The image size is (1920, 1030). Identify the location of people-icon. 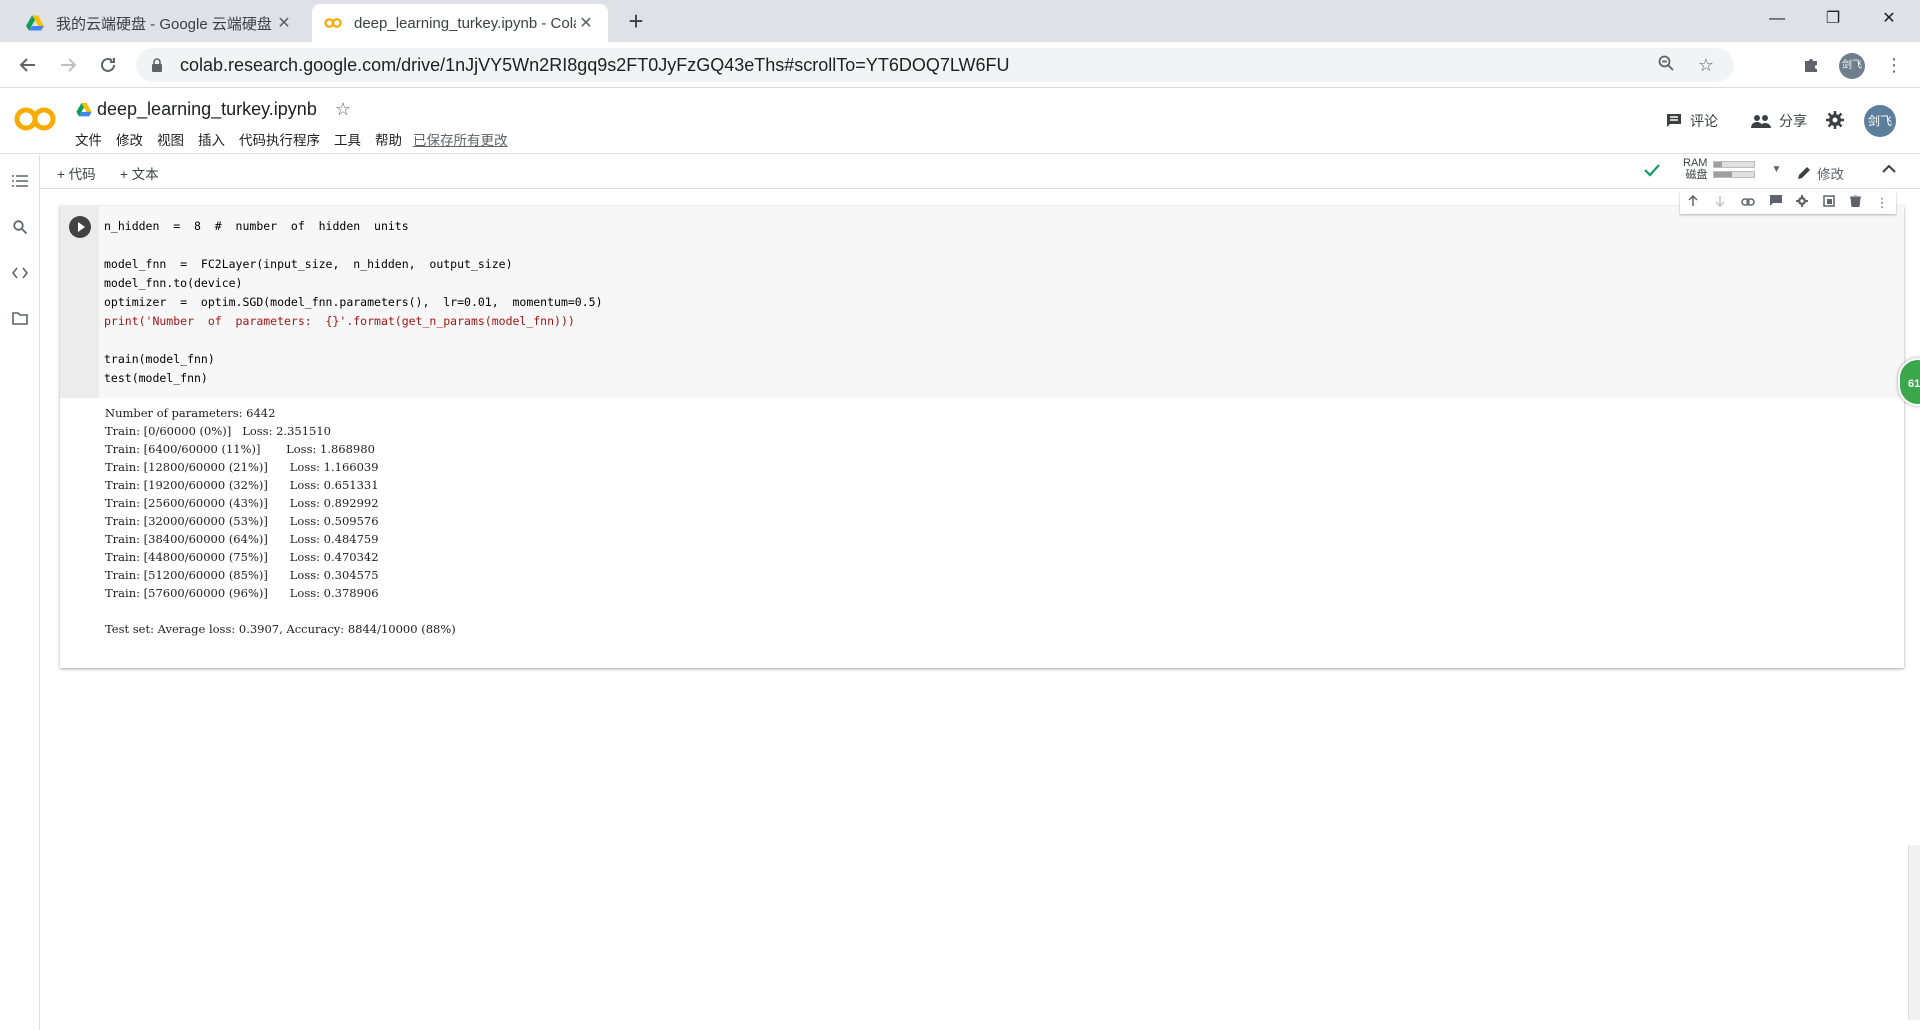
(1761, 121).